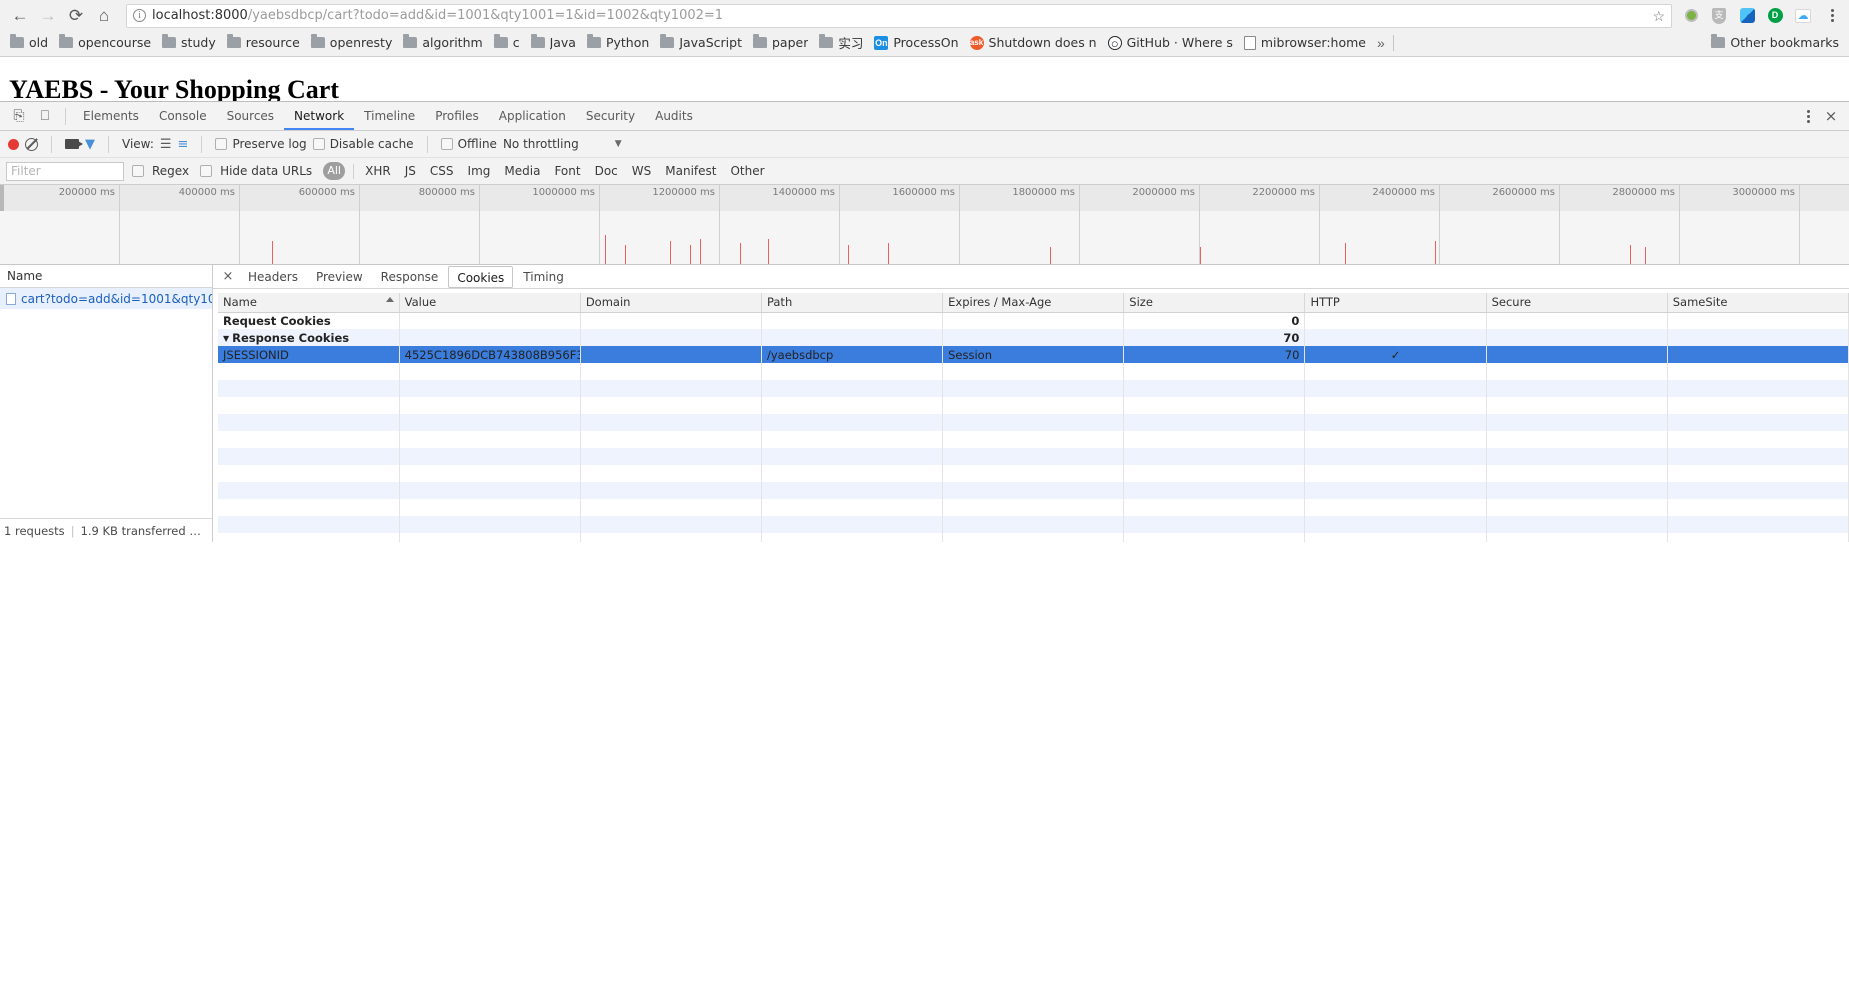  I want to click on column-domain: Domain, so click(671, 303).